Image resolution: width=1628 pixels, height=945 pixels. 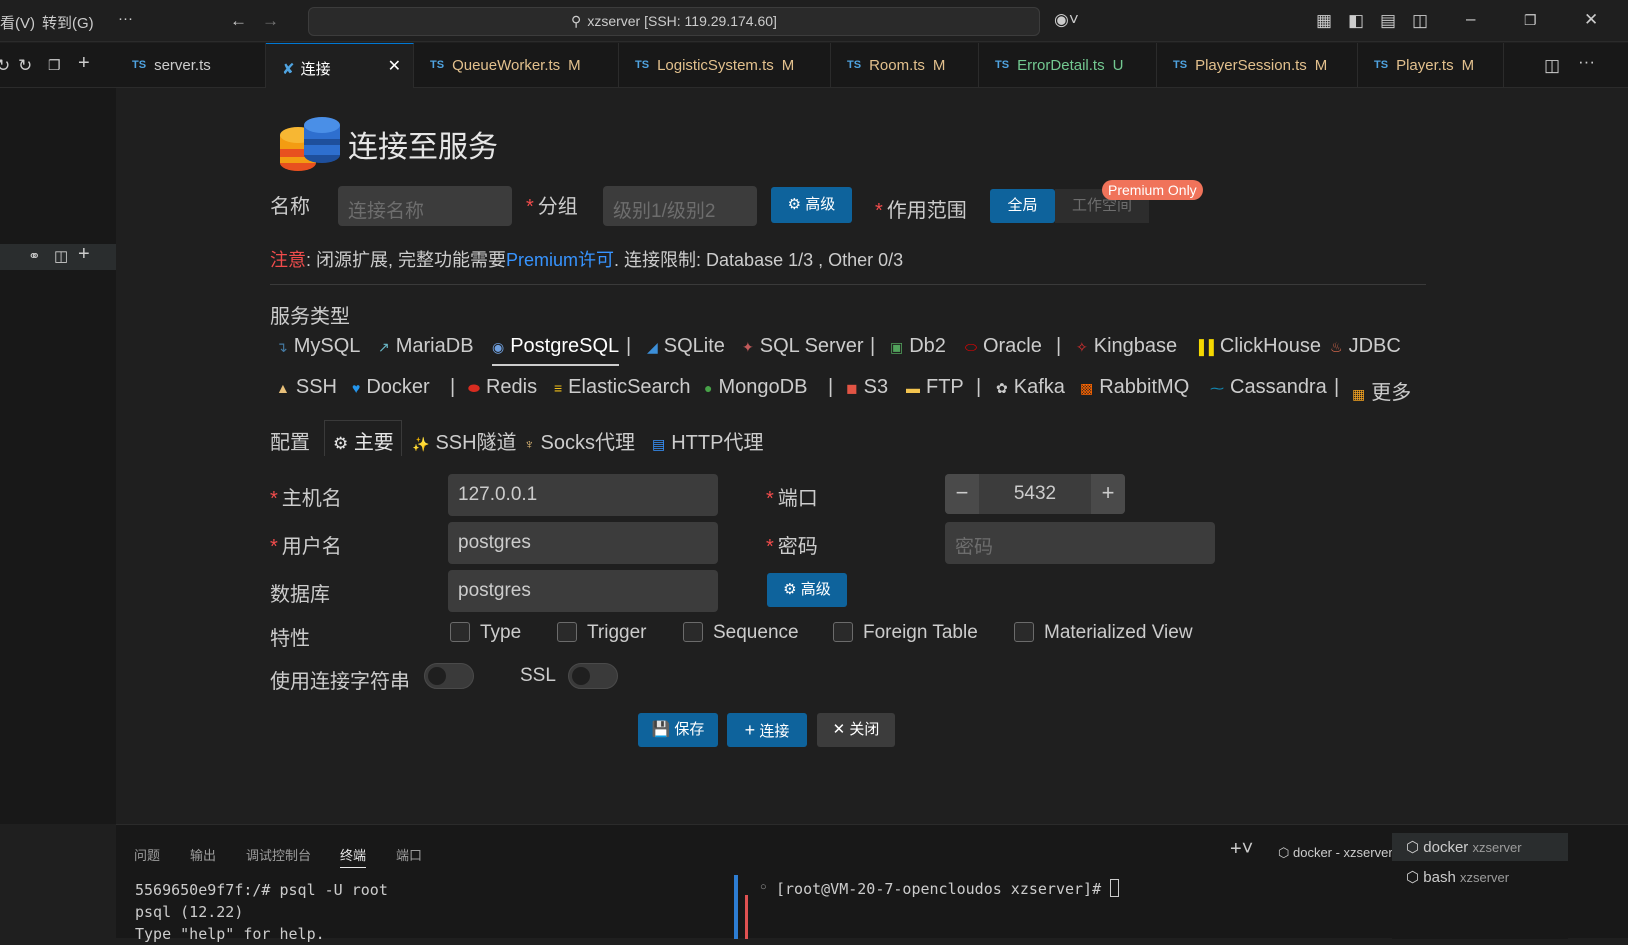 What do you see at coordinates (68, 22) in the screenshot?
I see `menu-goto: 转到(G)` at bounding box center [68, 22].